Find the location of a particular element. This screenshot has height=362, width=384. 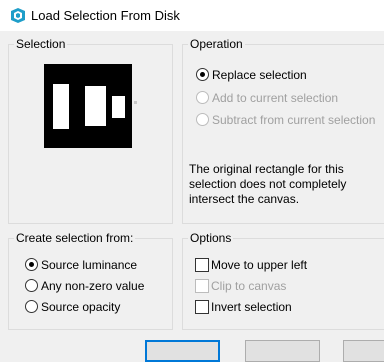

preview-marker is located at coordinates (135, 102).